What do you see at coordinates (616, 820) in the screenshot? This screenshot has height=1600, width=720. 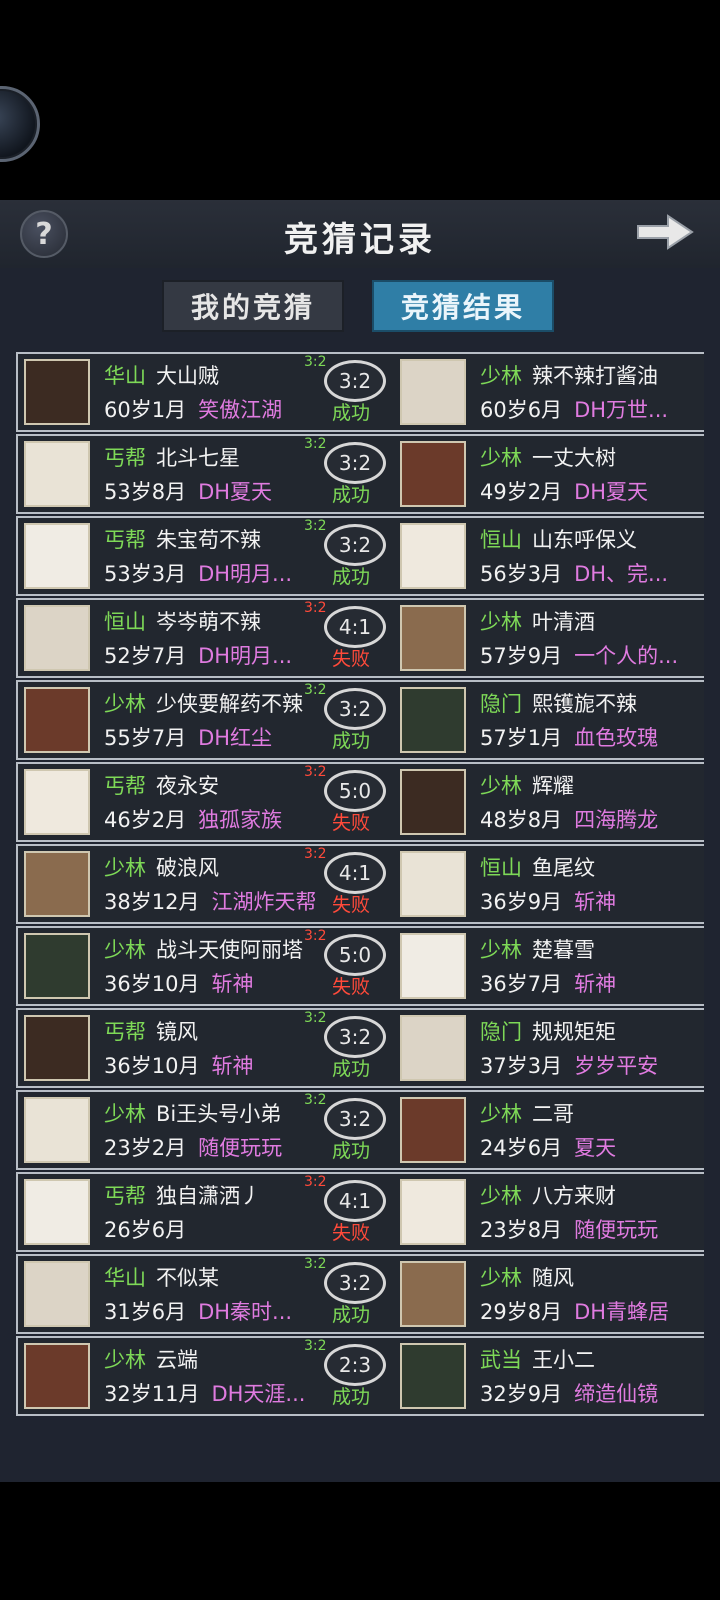 I see `guild-name: 四海腾龙` at bounding box center [616, 820].